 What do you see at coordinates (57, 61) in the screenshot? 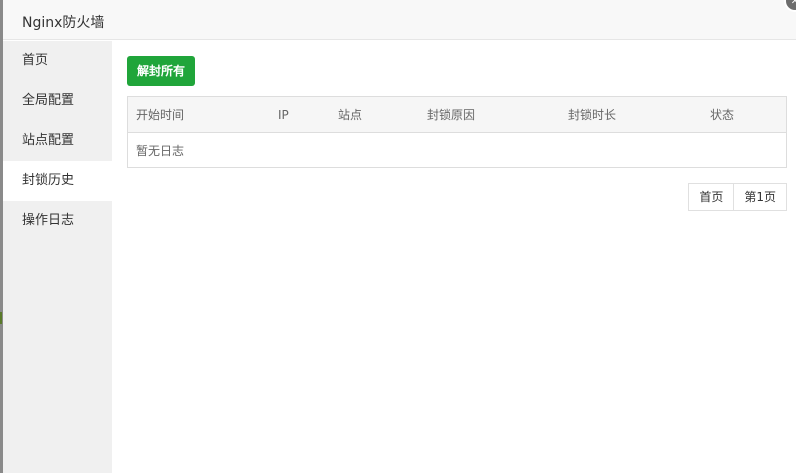
I see `sidebar-item-home: 首页` at bounding box center [57, 61].